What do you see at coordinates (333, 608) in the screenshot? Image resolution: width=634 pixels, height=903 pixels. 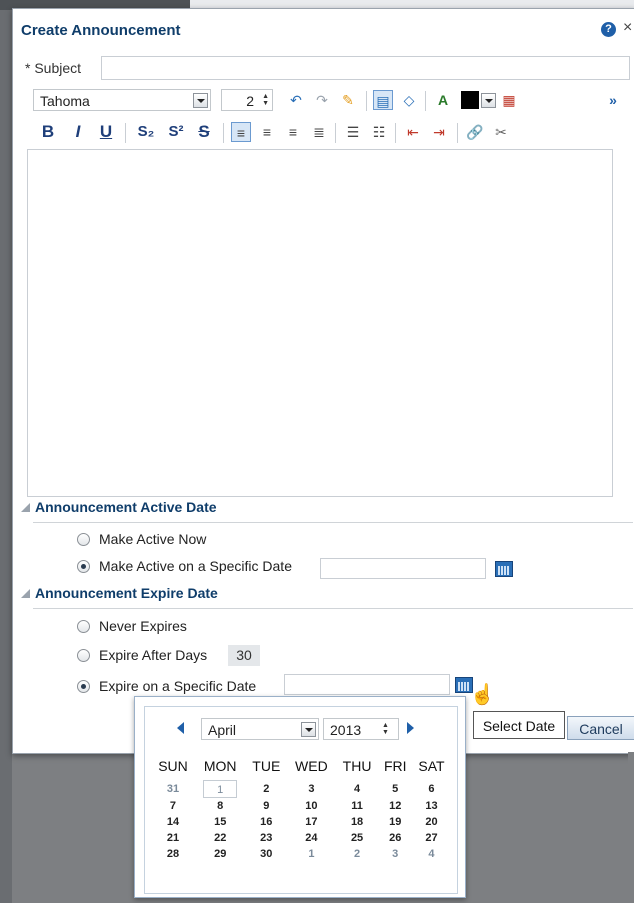 I see `section-divider` at bounding box center [333, 608].